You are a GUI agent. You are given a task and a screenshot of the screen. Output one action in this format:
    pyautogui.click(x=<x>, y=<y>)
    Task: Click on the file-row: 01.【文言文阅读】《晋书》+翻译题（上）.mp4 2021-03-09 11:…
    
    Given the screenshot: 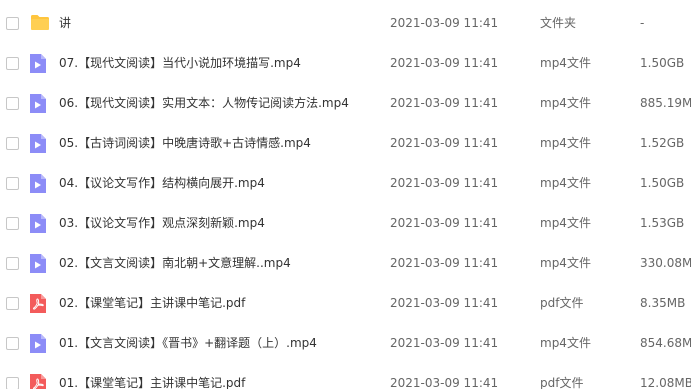 What is the action you would take?
    pyautogui.click(x=345, y=343)
    